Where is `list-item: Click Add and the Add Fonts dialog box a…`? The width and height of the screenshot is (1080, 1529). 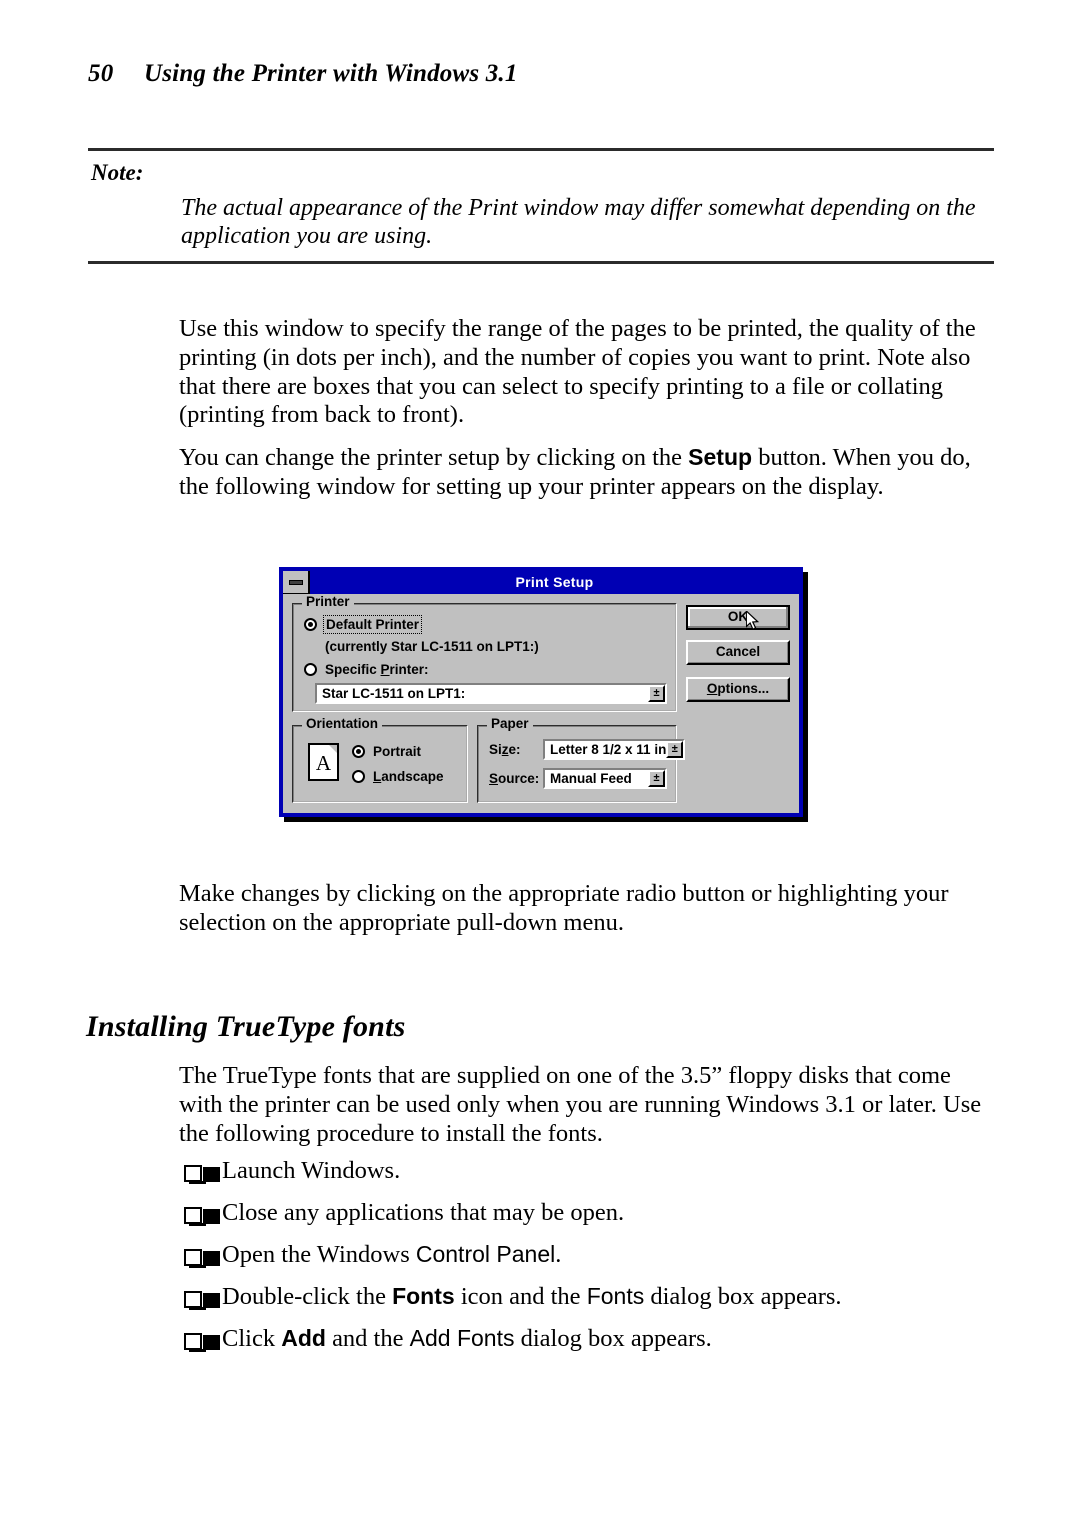
list-item: Click Add and the Add Fonts dialog box a… is located at coordinates (586, 1339).